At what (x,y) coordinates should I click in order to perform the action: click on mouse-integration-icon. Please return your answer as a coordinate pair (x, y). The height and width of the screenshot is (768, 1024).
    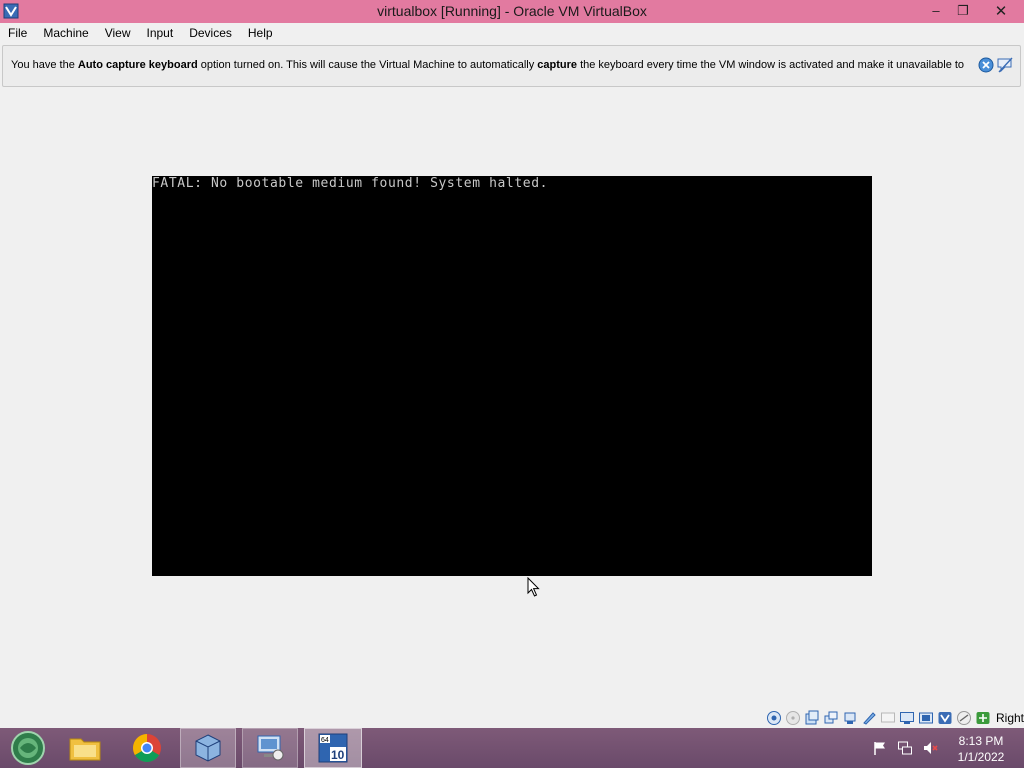
    Looking at the image, I should click on (945, 718).